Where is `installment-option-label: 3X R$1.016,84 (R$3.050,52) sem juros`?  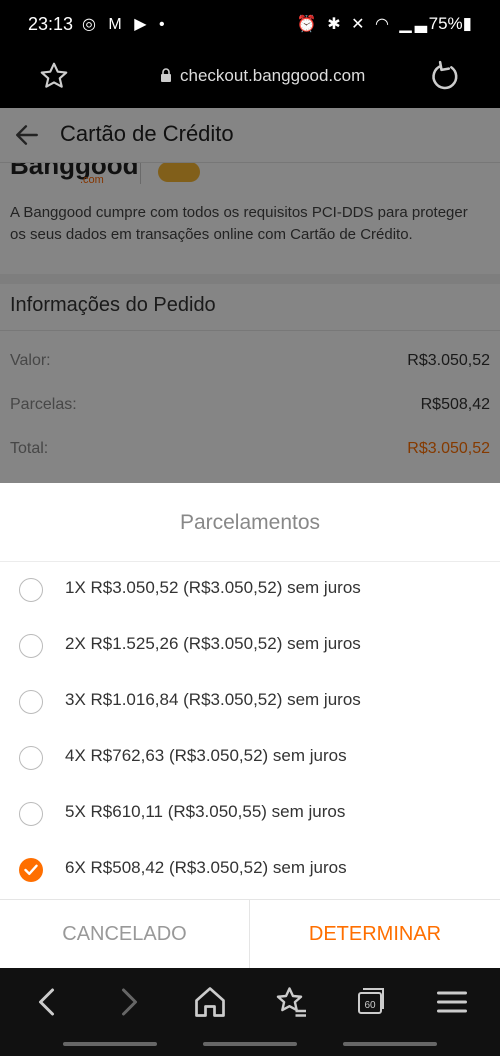 installment-option-label: 3X R$1.016,84 (R$3.050,52) sem juros is located at coordinates (213, 699).